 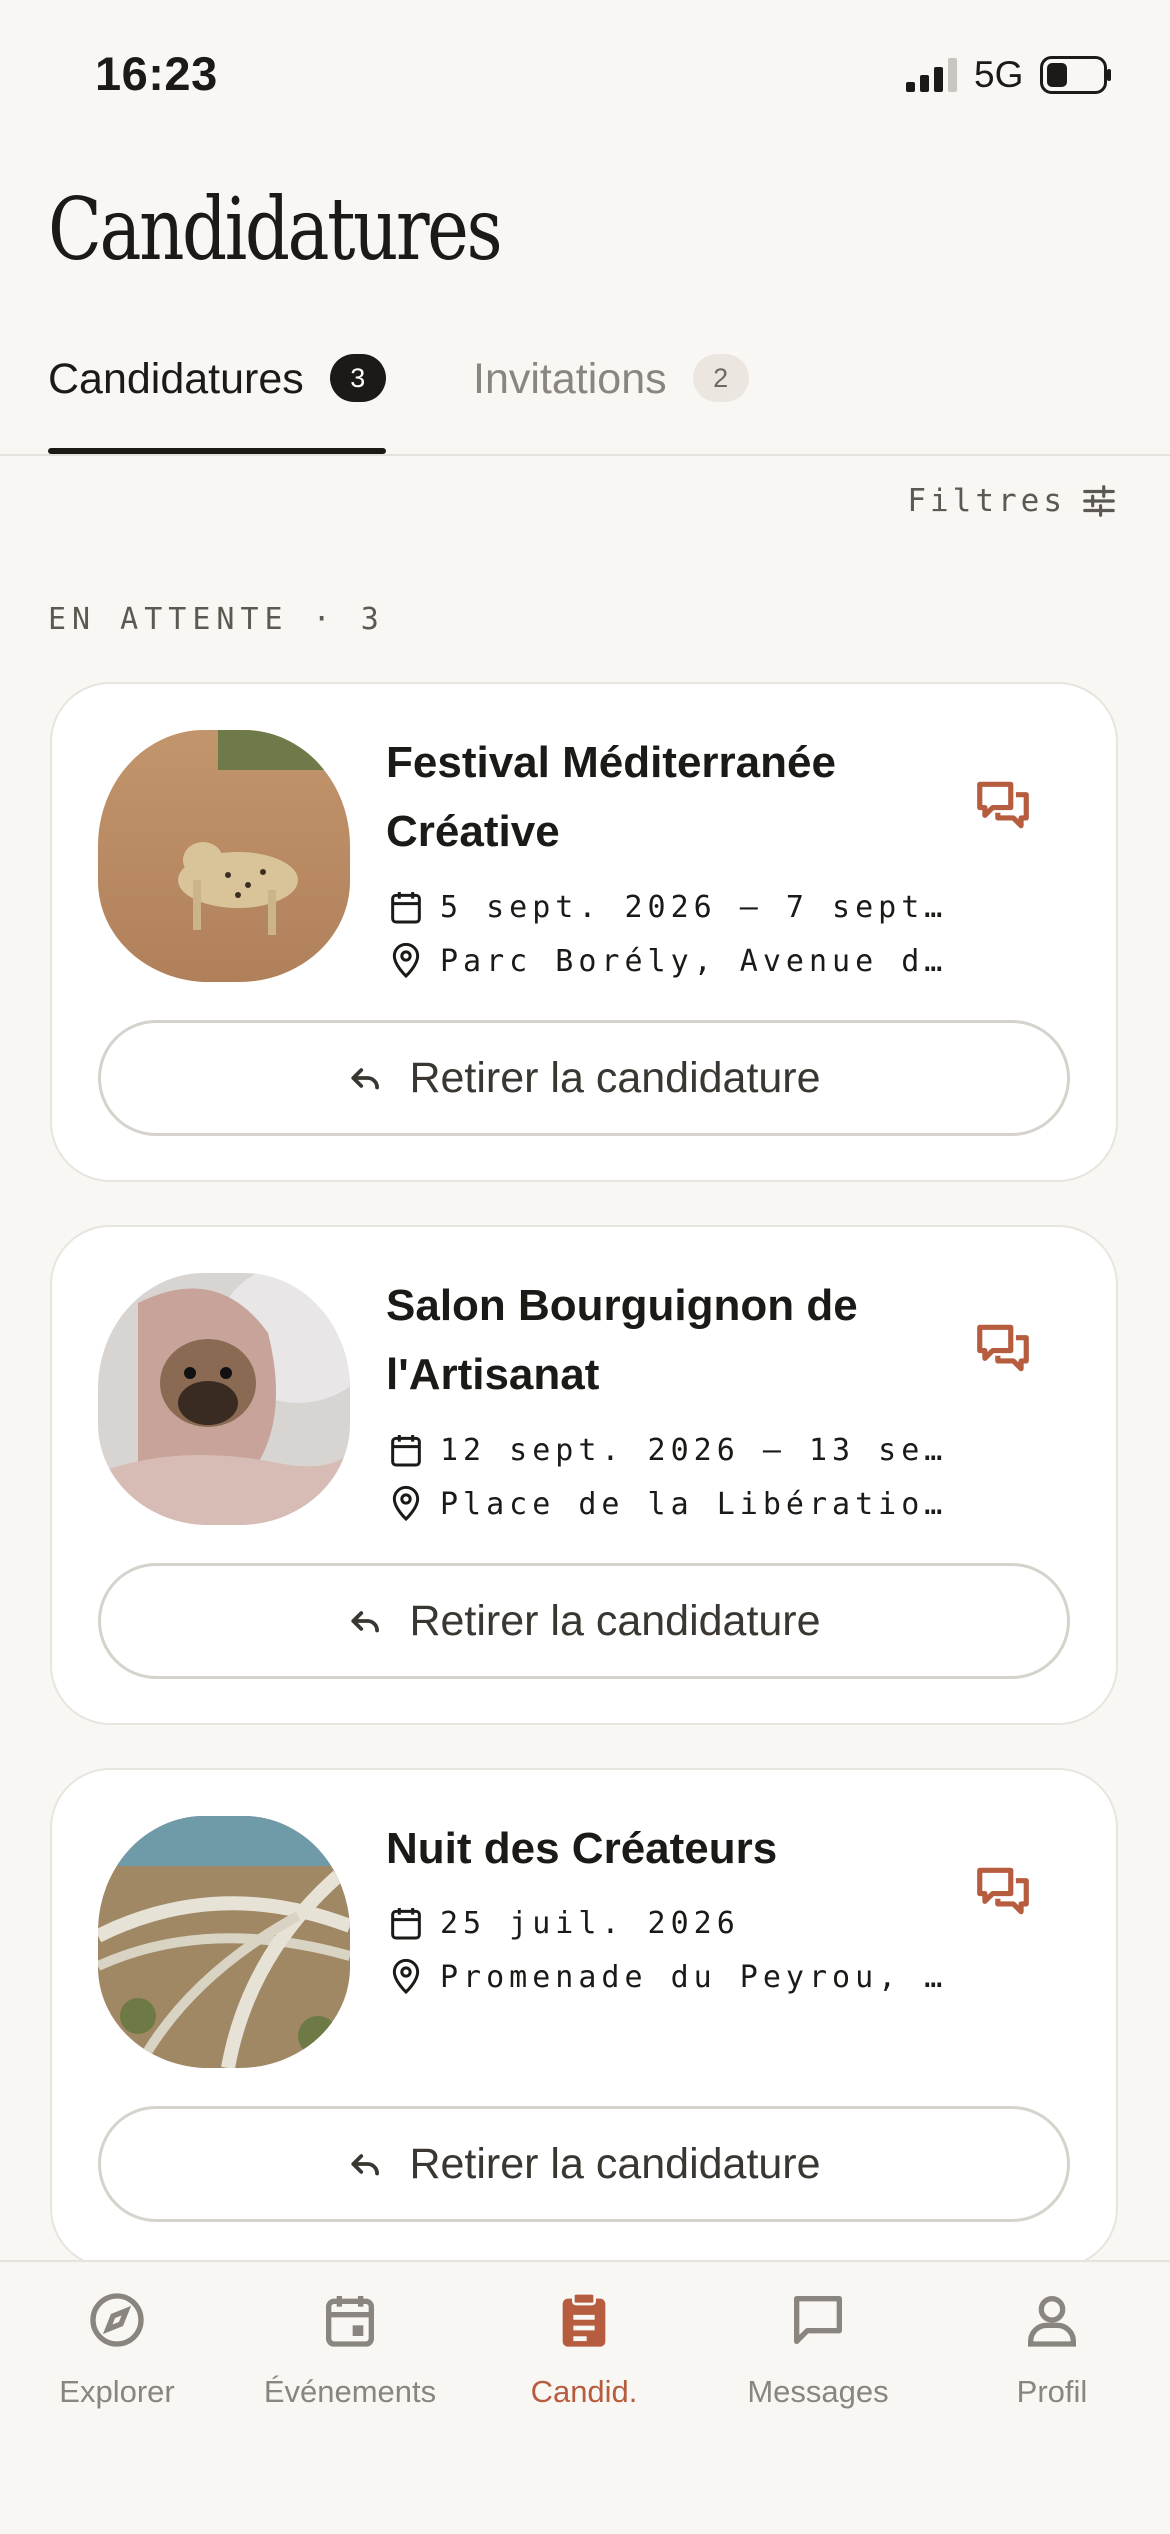 I want to click on nav-item-messages: Messages, so click(x=818, y=2349).